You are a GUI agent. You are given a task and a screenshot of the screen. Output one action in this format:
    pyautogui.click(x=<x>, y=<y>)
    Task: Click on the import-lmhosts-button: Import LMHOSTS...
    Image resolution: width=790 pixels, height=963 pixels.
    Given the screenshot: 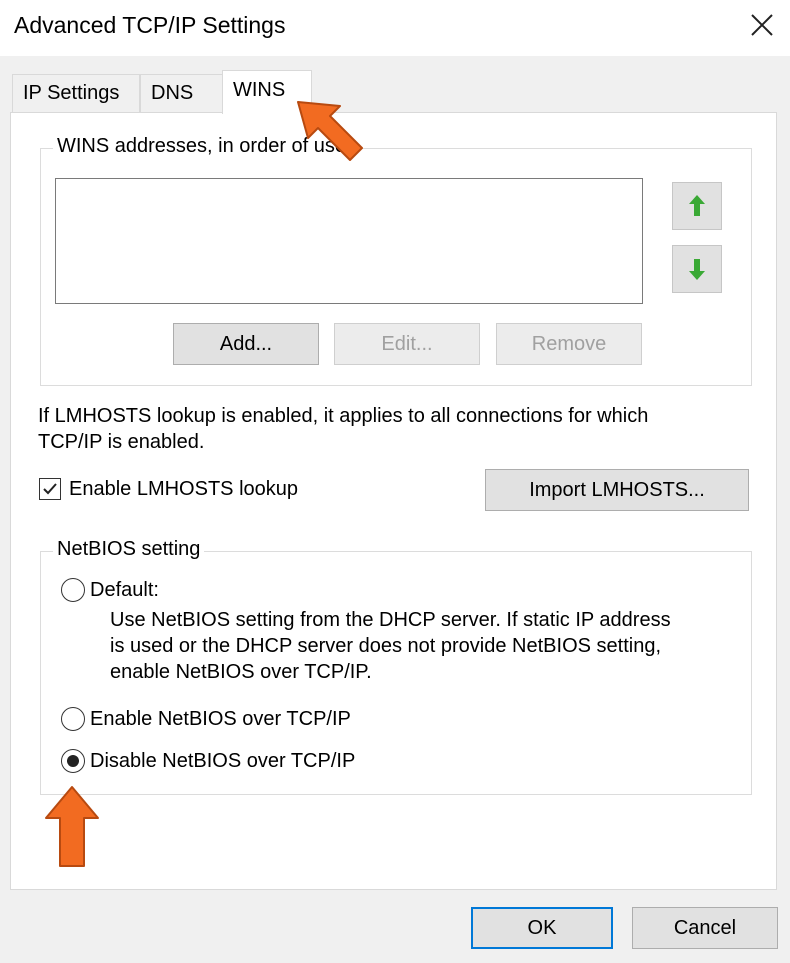 What is the action you would take?
    pyautogui.click(x=617, y=490)
    